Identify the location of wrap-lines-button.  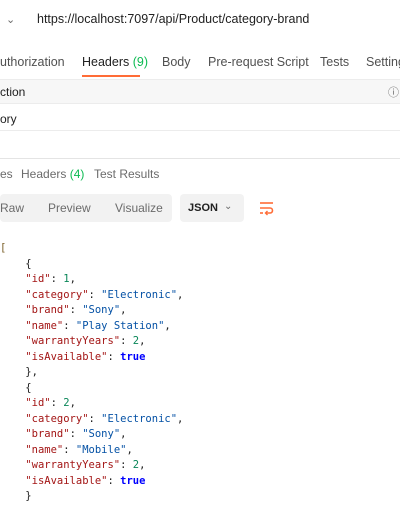
(266, 208).